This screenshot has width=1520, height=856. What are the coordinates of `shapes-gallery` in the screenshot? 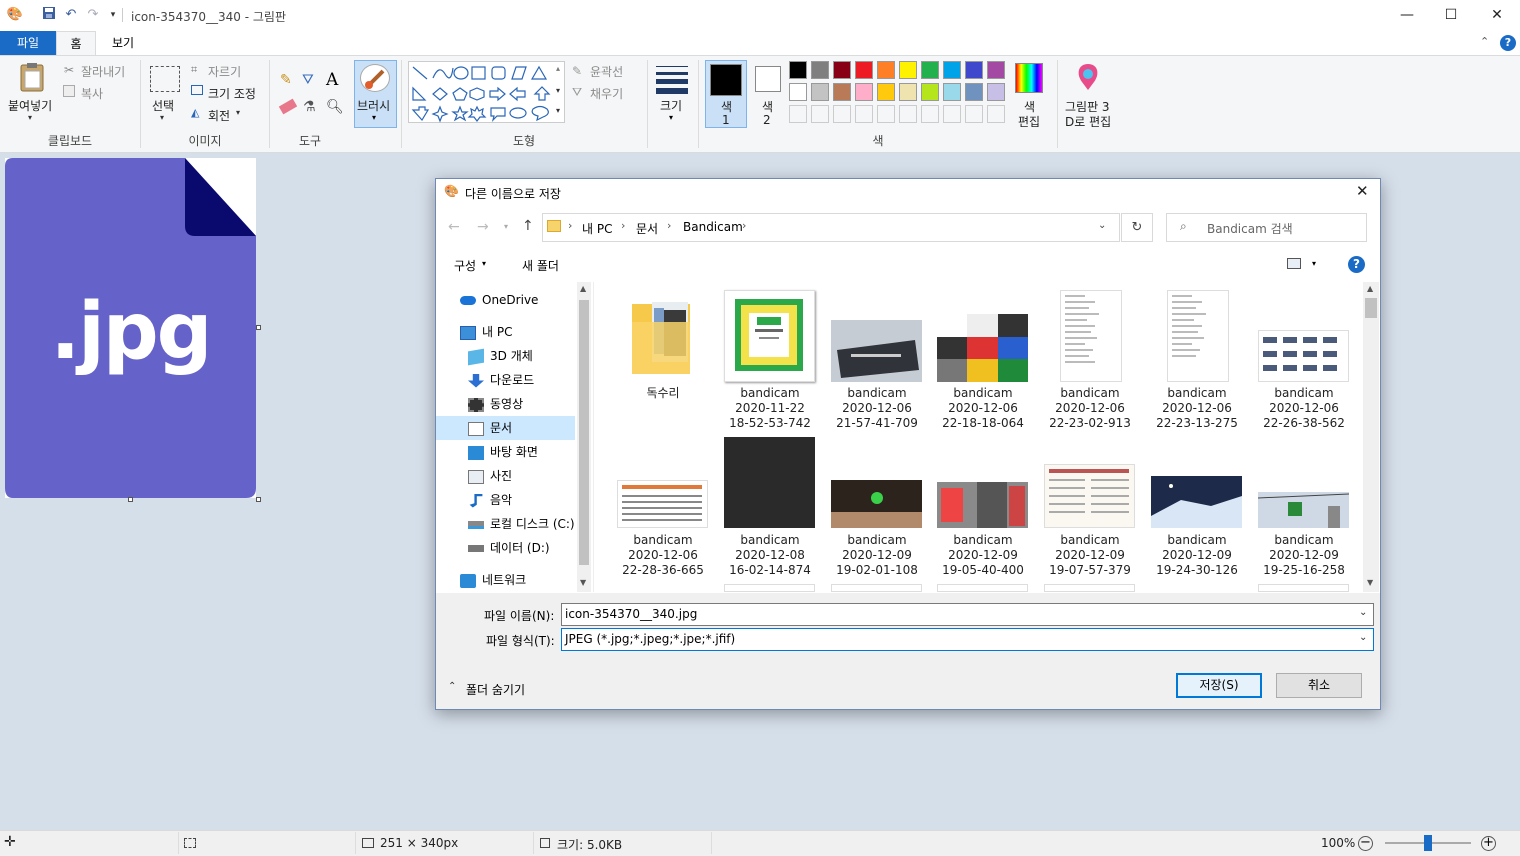 It's located at (486, 92).